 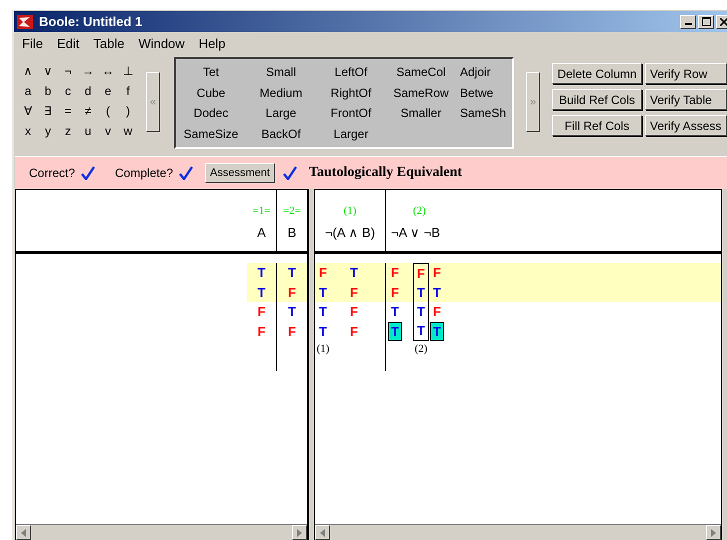 What do you see at coordinates (144, 173) in the screenshot?
I see `complete-label: Complete?` at bounding box center [144, 173].